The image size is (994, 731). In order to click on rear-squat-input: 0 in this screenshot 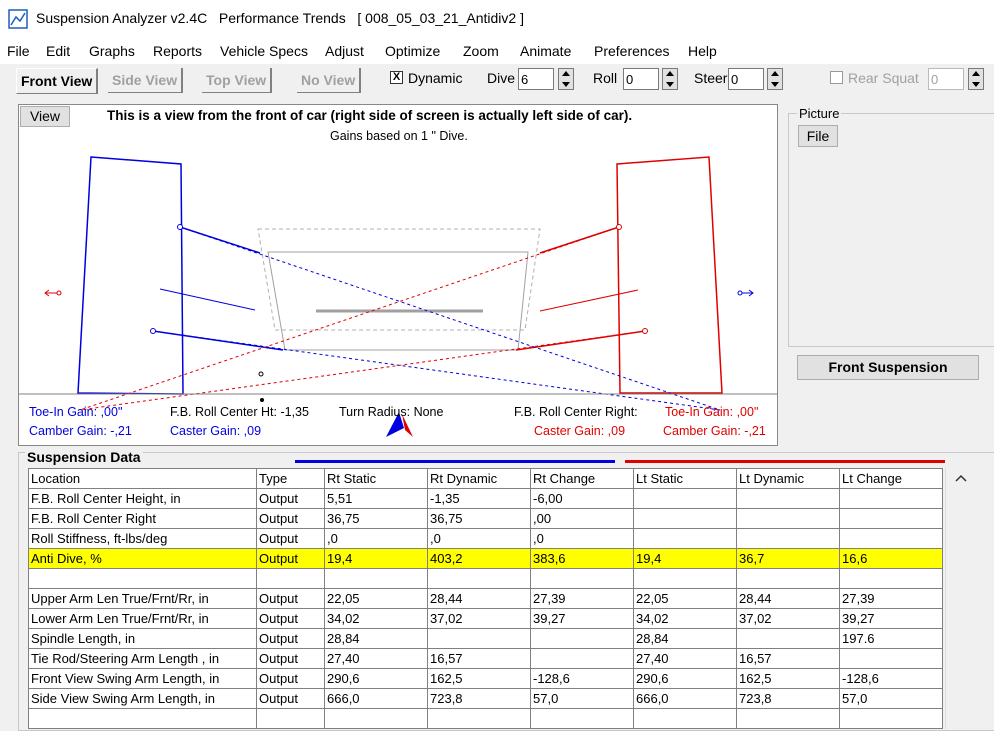, I will do `click(946, 79)`.